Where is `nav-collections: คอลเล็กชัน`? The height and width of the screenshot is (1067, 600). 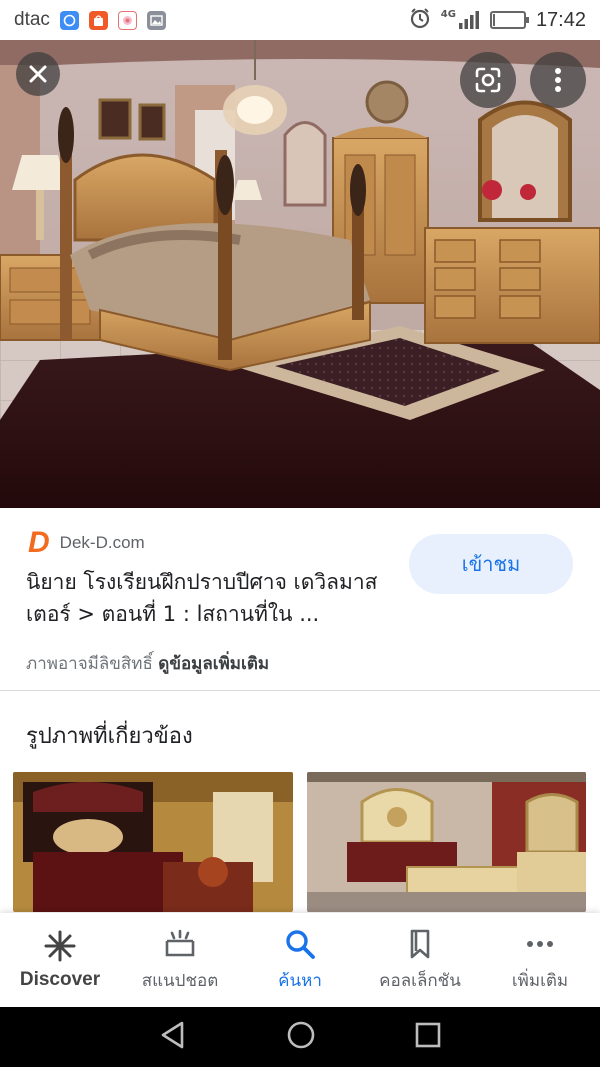
nav-collections: คอลเล็กชัน is located at coordinates (420, 960).